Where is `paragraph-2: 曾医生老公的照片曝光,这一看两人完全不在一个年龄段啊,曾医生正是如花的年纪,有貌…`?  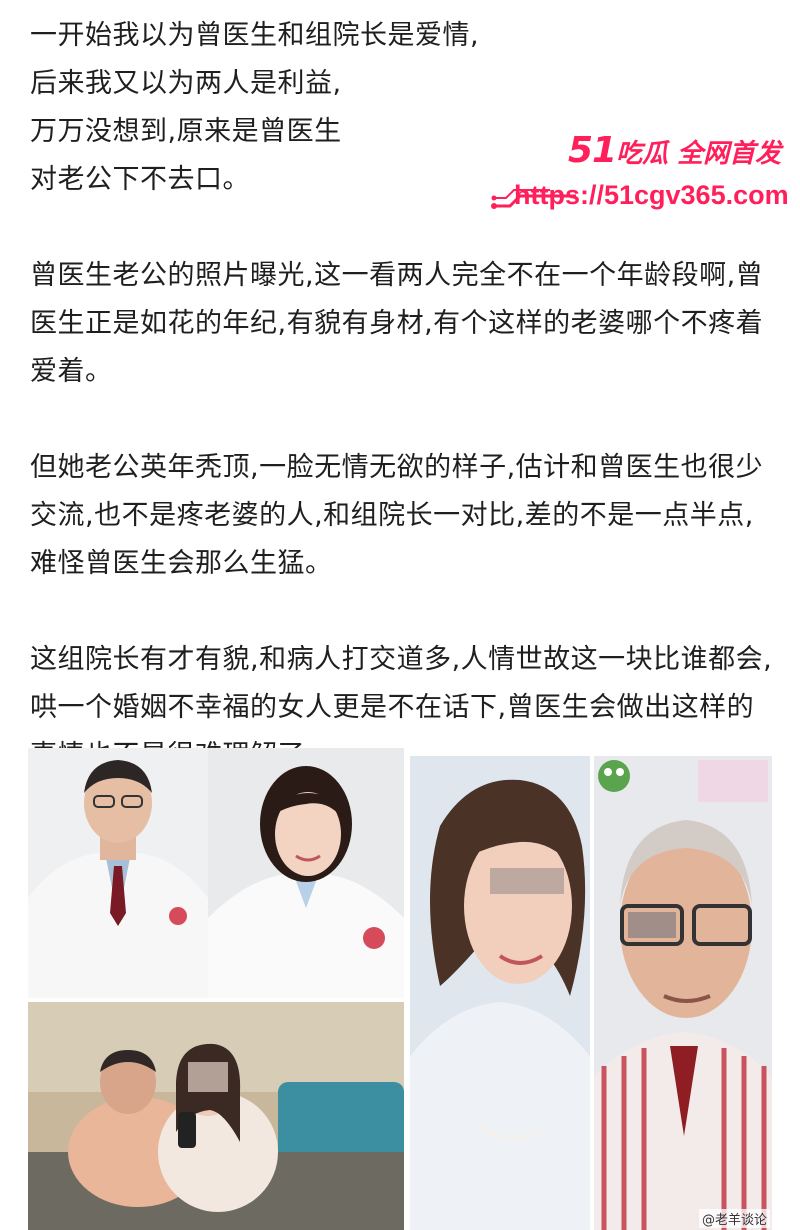
paragraph-2: 曾医生老公的照片曝光,这一看两人完全不在一个年龄段啊,曾医生正是如花的年纪,有貌… is located at coordinates (397, 323).